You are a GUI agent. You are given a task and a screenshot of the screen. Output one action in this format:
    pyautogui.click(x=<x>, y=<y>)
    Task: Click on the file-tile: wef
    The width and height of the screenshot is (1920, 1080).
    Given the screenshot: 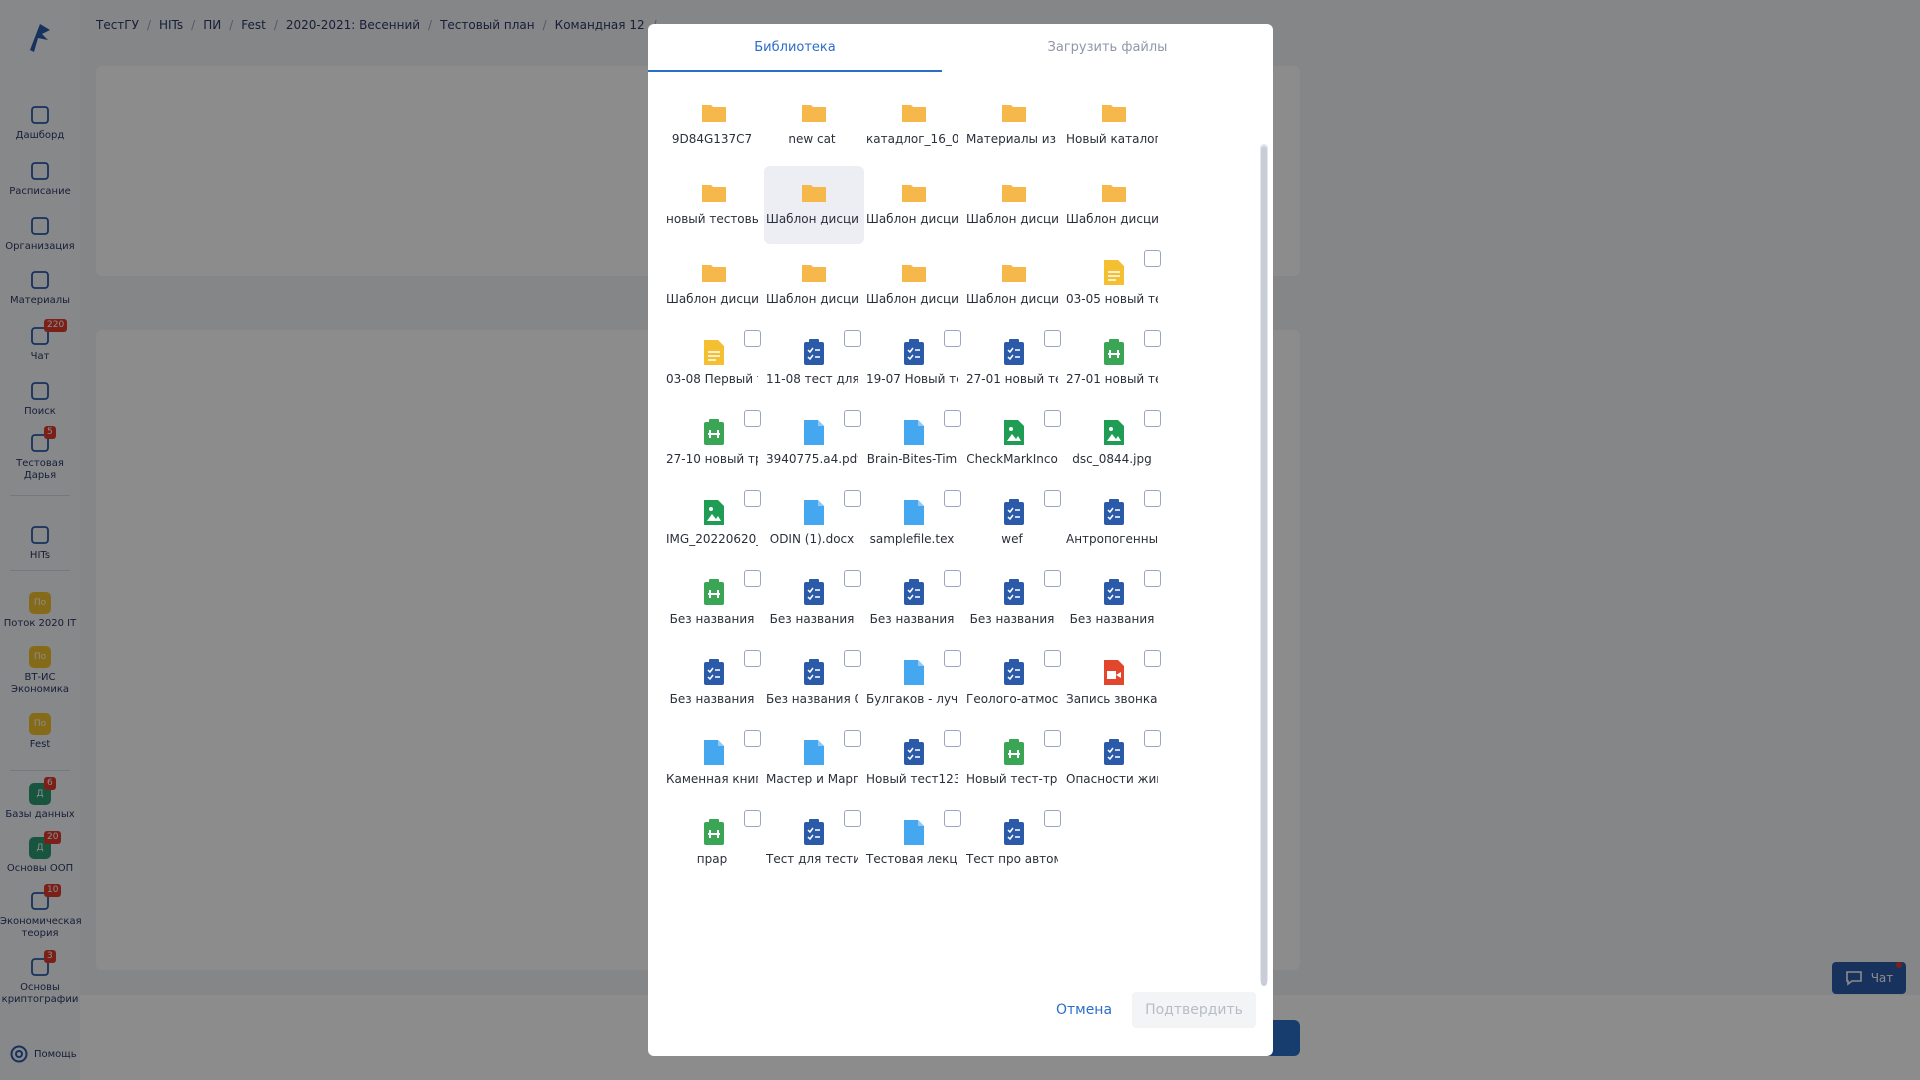 What is the action you would take?
    pyautogui.click(x=1014, y=525)
    